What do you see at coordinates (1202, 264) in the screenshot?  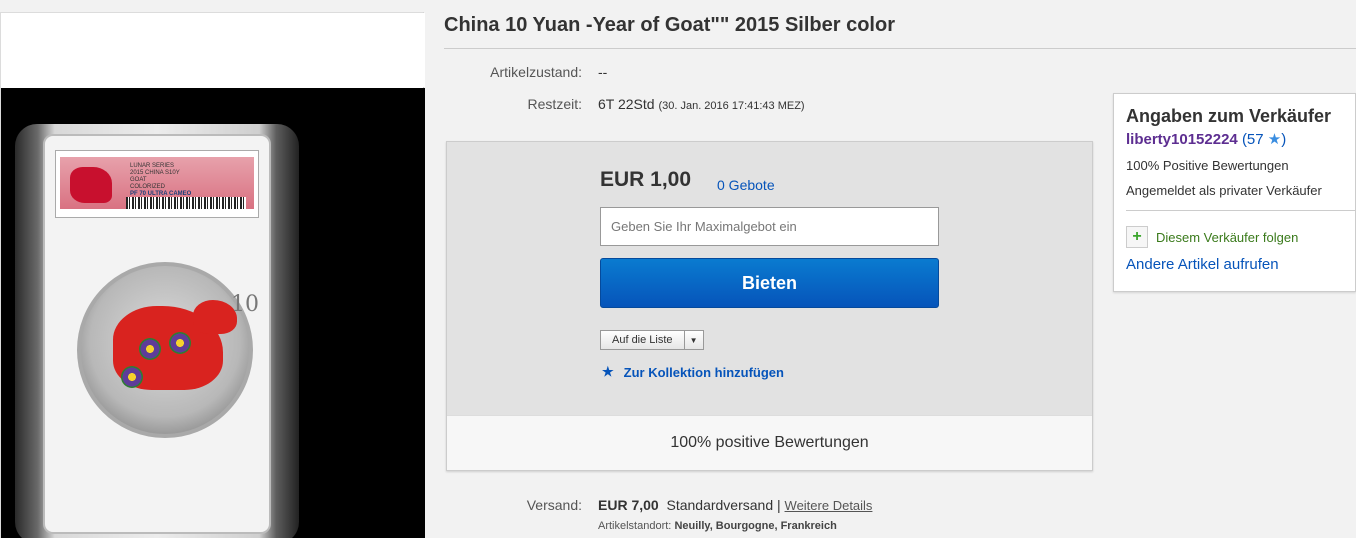 I see `other-items-link: Andere Artikel aufrufen` at bounding box center [1202, 264].